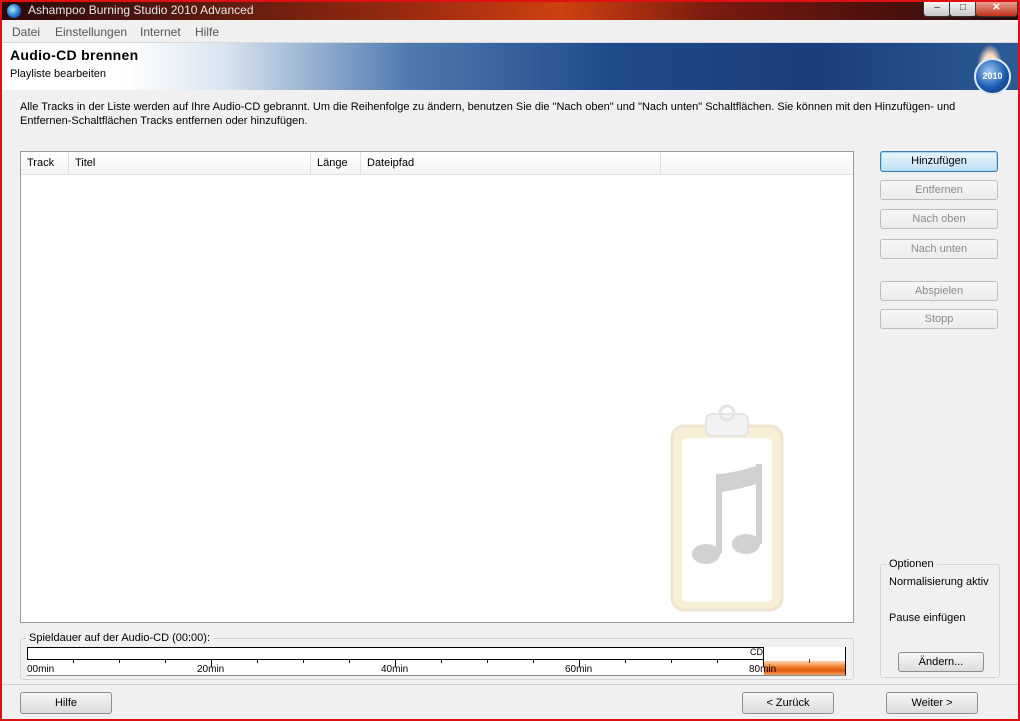 The width and height of the screenshot is (1020, 721). I want to click on next-button: Weiter >, so click(932, 703).